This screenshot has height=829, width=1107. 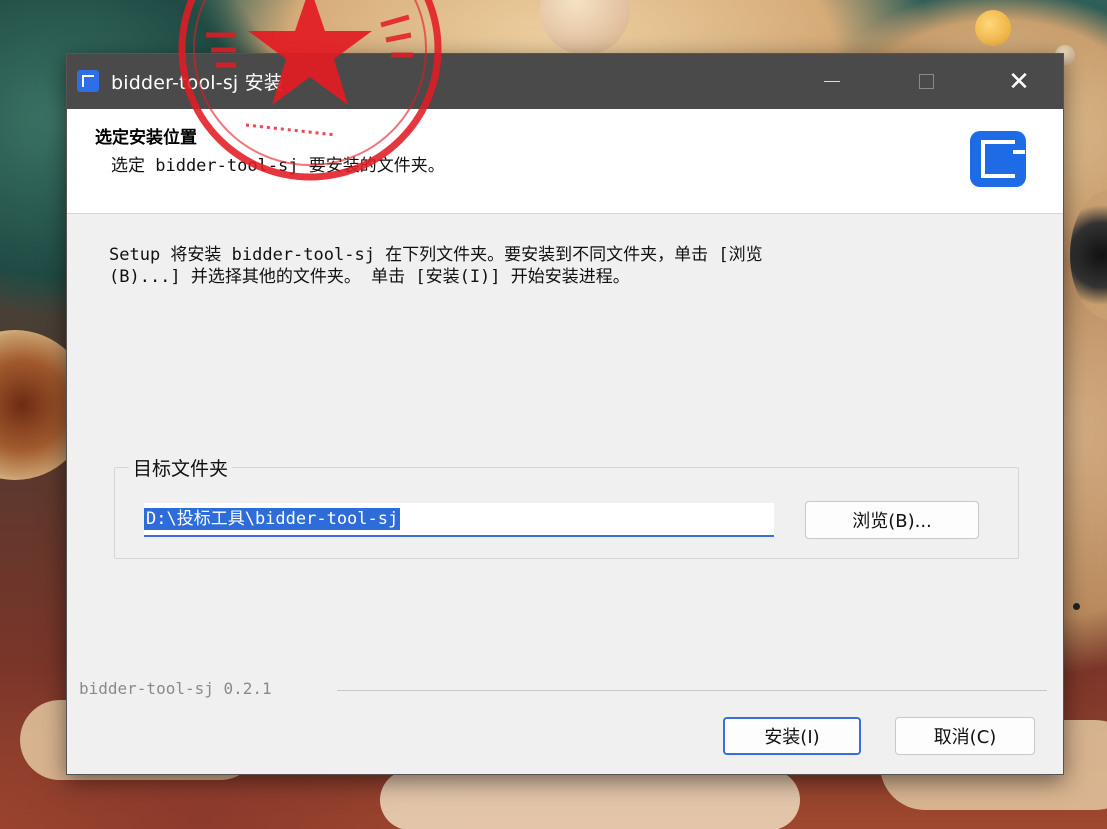 I want to click on minimize-button, so click(x=832, y=81).